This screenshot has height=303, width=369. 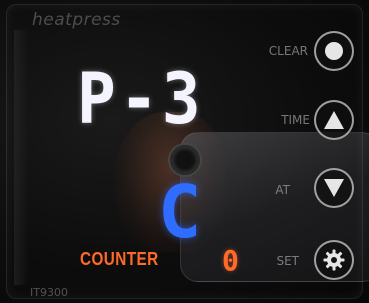 I want to click on main-display: P-3, so click(x=141, y=99).